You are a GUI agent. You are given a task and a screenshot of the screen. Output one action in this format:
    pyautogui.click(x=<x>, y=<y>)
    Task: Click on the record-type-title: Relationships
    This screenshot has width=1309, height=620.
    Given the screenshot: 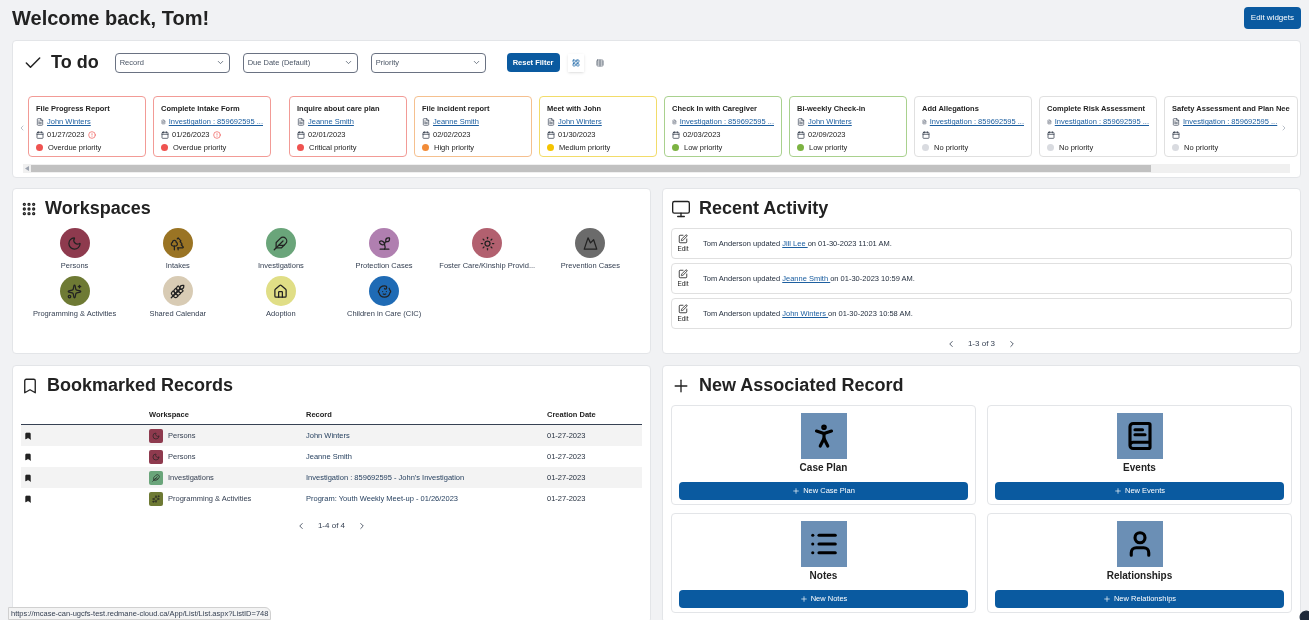 What is the action you would take?
    pyautogui.click(x=1139, y=576)
    